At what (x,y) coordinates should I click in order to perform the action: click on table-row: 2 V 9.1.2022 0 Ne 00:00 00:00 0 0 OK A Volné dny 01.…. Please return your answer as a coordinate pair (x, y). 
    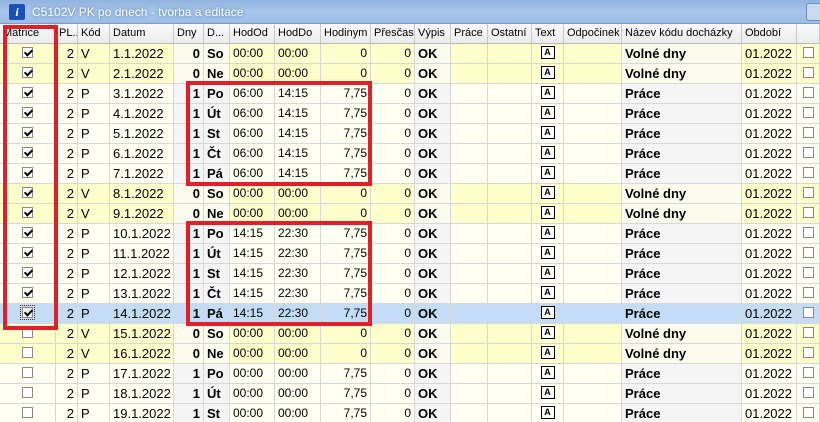
    Looking at the image, I should click on (410, 214).